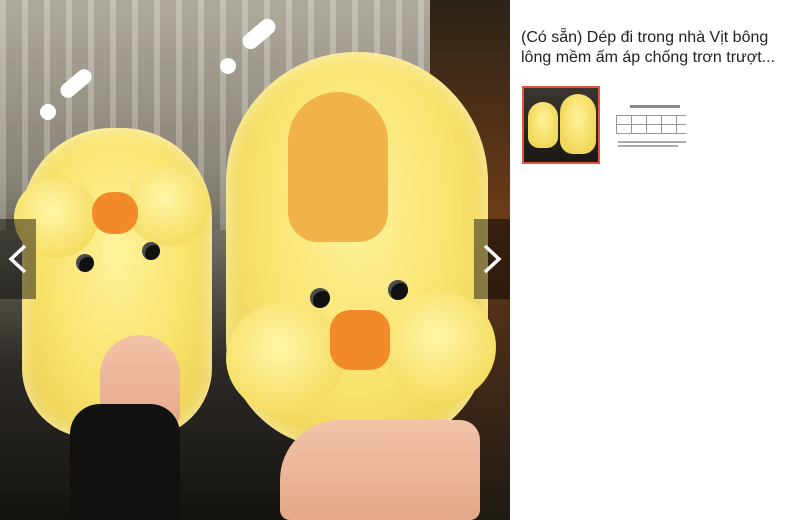 The height and width of the screenshot is (520, 806). I want to click on thumbnail-photo, so click(561, 125).